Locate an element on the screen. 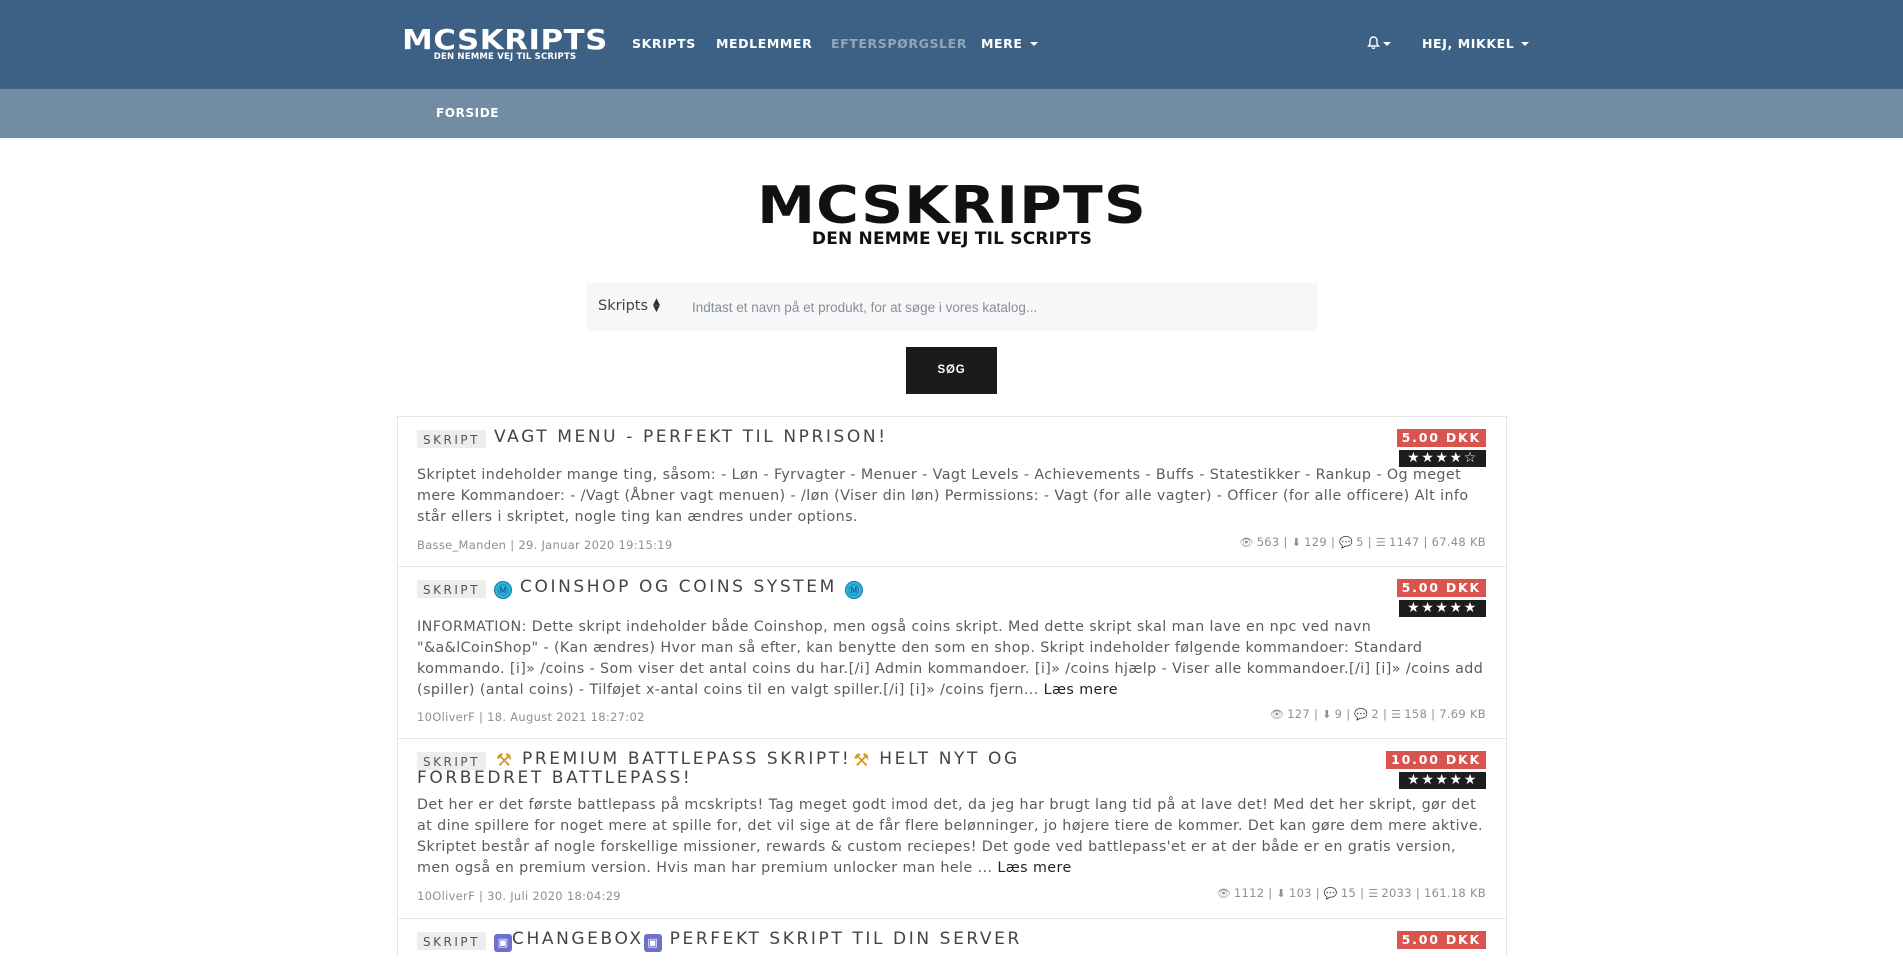 Image resolution: width=1903 pixels, height=979 pixels. lines-count: 2033 is located at coordinates (1396, 893).